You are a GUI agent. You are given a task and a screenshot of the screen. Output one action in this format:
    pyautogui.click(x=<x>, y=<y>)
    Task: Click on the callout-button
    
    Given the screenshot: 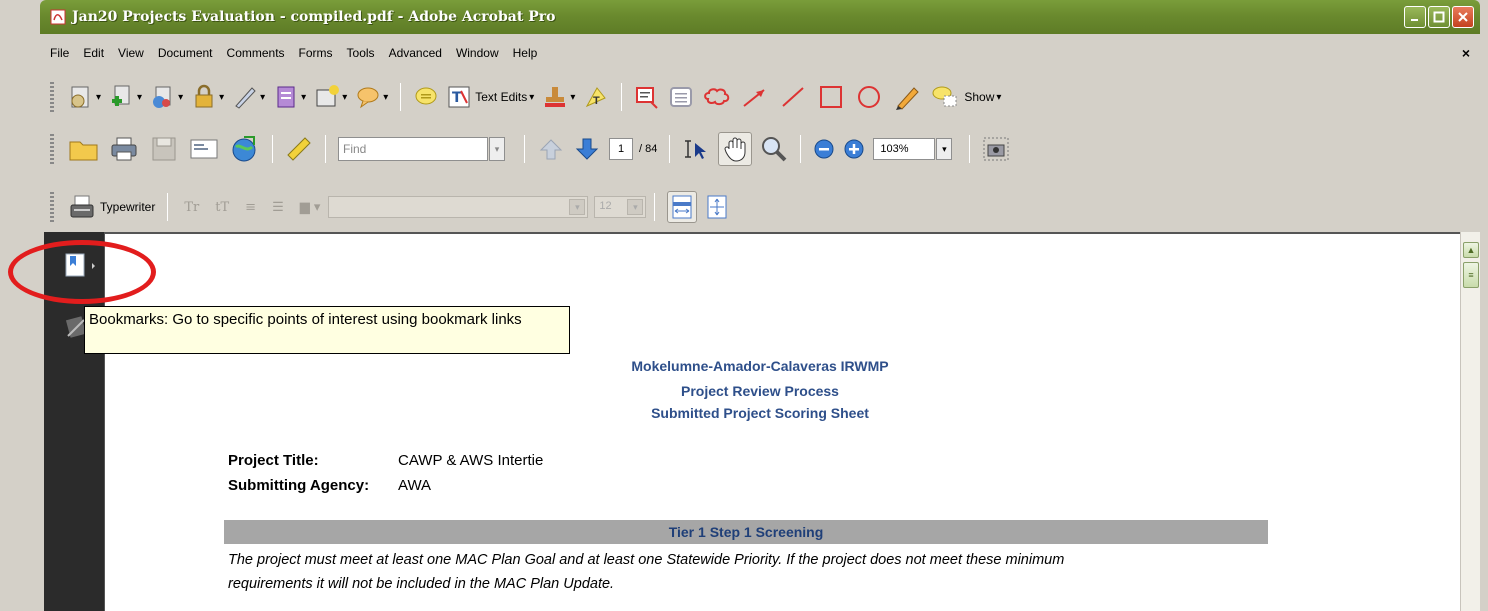 What is the action you would take?
    pyautogui.click(x=647, y=97)
    